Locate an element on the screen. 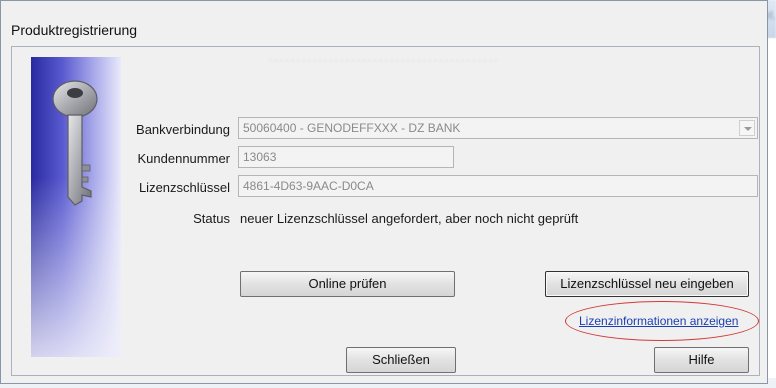  dialog-titlebar: Produktregistrierung is located at coordinates (91, 20).